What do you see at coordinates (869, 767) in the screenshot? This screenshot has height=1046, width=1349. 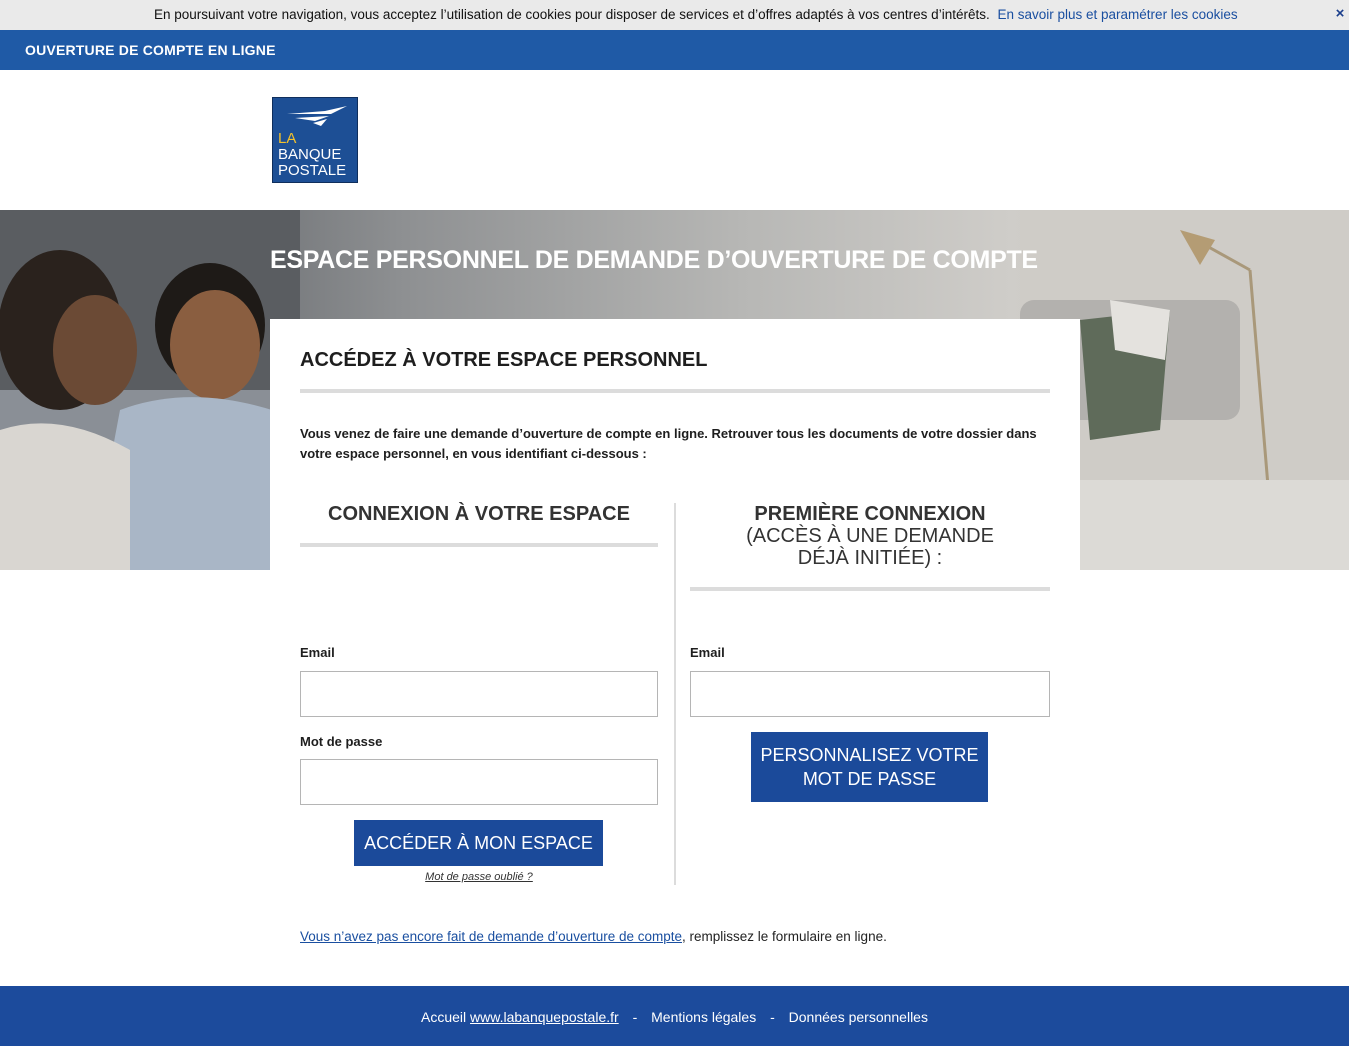 I see `personalize-password-button: PERSONNALISEZ VOTRE MOT DE PASSE` at bounding box center [869, 767].